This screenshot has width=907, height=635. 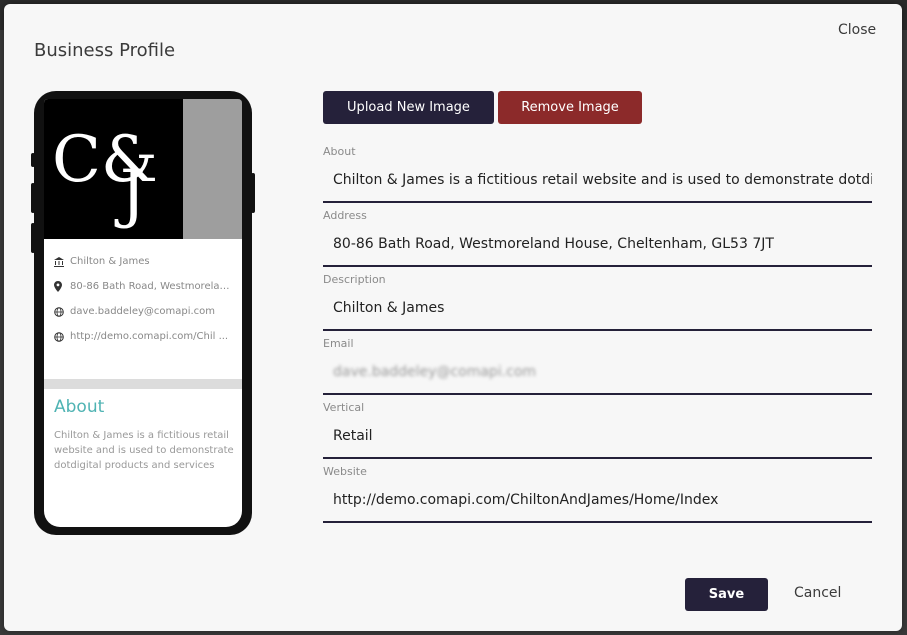 What do you see at coordinates (435, 372) in the screenshot?
I see `email-value-blurred: dave.baddeley@comapi.com` at bounding box center [435, 372].